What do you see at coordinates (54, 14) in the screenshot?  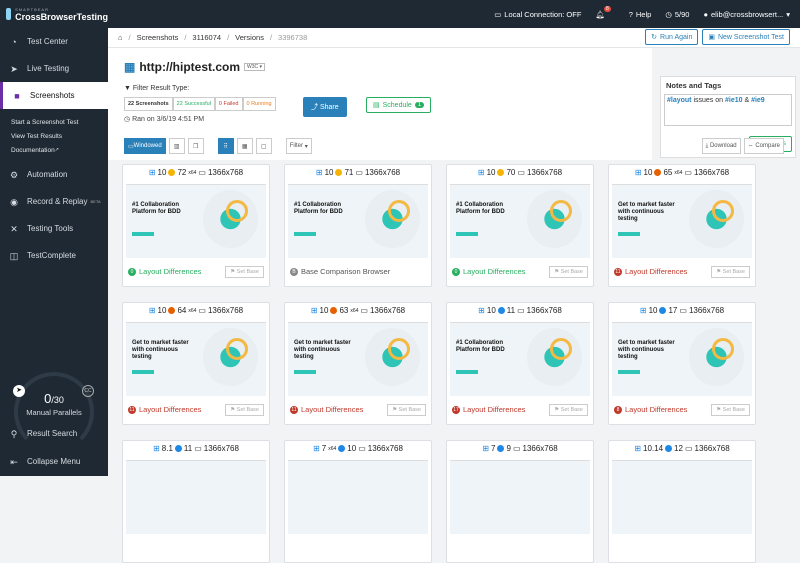 I see `logo: SMARTBEAR CrossBrowserTesting` at bounding box center [54, 14].